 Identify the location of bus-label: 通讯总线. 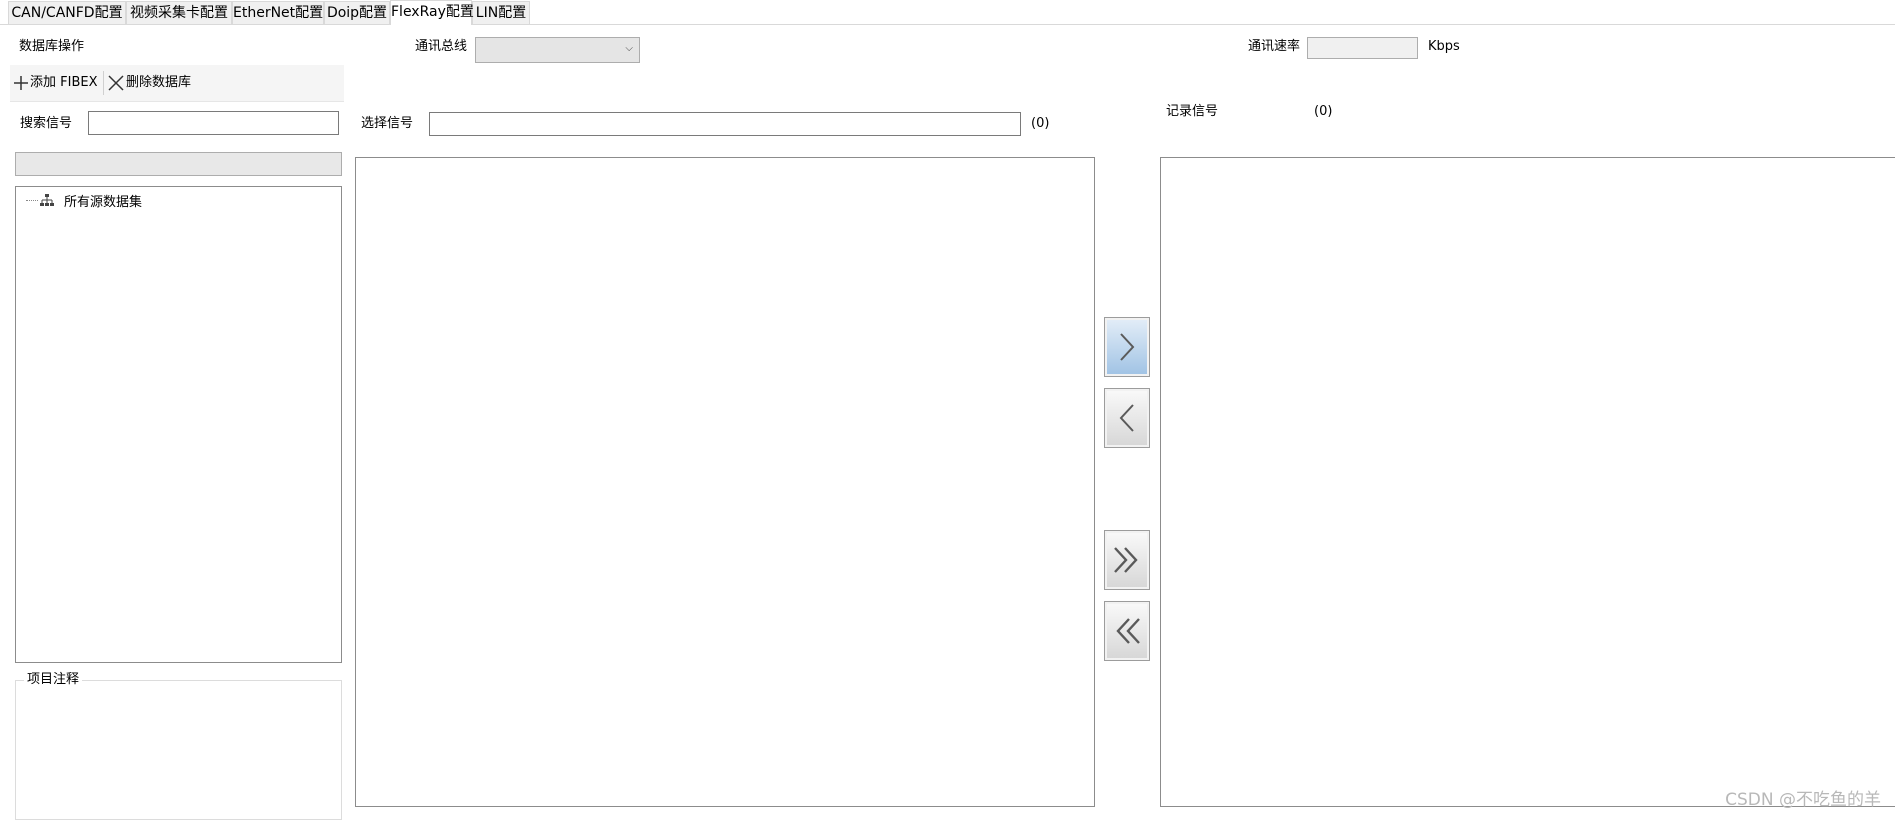
(441, 46).